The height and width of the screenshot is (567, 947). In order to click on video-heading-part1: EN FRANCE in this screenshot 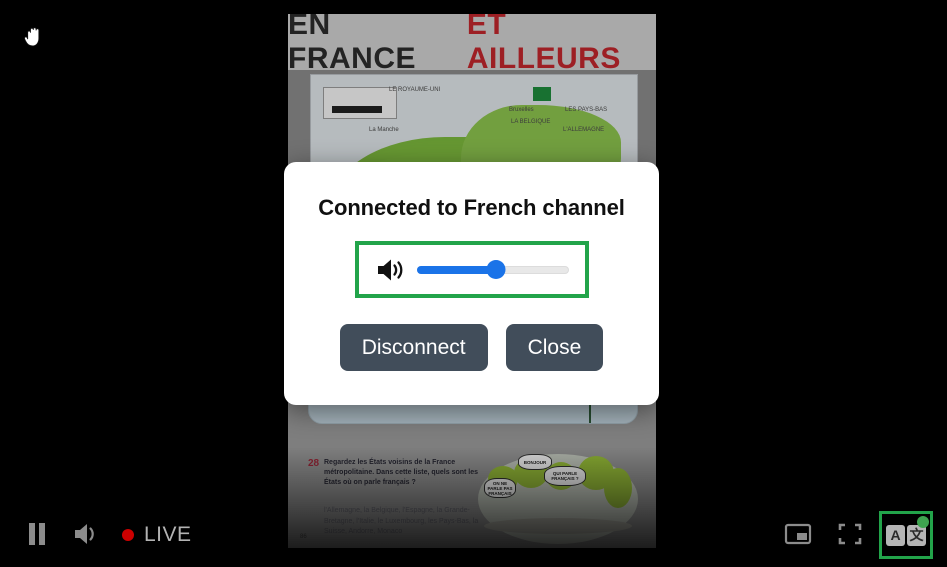, I will do `click(352, 44)`.